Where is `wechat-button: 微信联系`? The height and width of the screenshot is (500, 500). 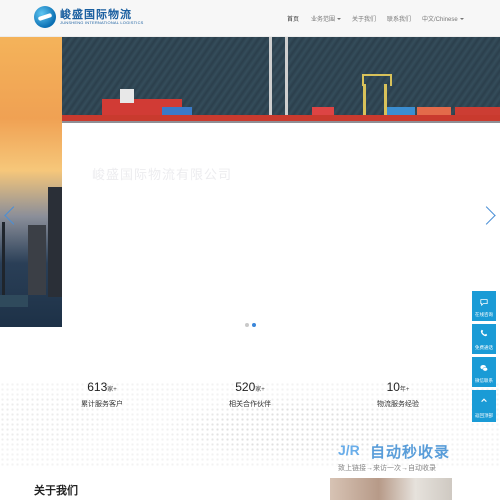
wechat-button: 微信联系 is located at coordinates (484, 372).